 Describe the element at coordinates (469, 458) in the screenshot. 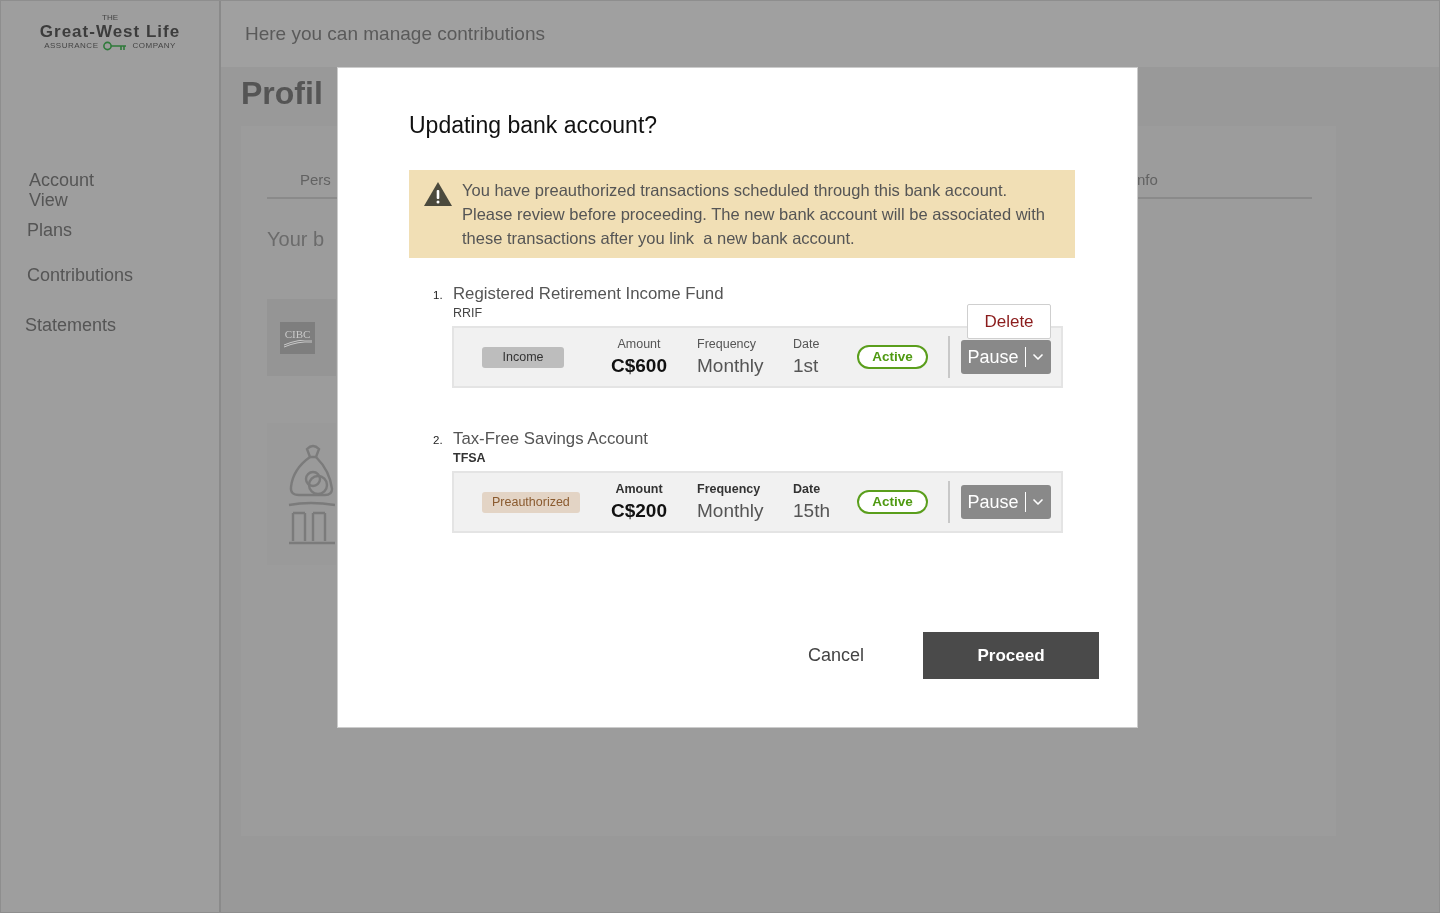

I see `plan-code: TFSA` at that location.